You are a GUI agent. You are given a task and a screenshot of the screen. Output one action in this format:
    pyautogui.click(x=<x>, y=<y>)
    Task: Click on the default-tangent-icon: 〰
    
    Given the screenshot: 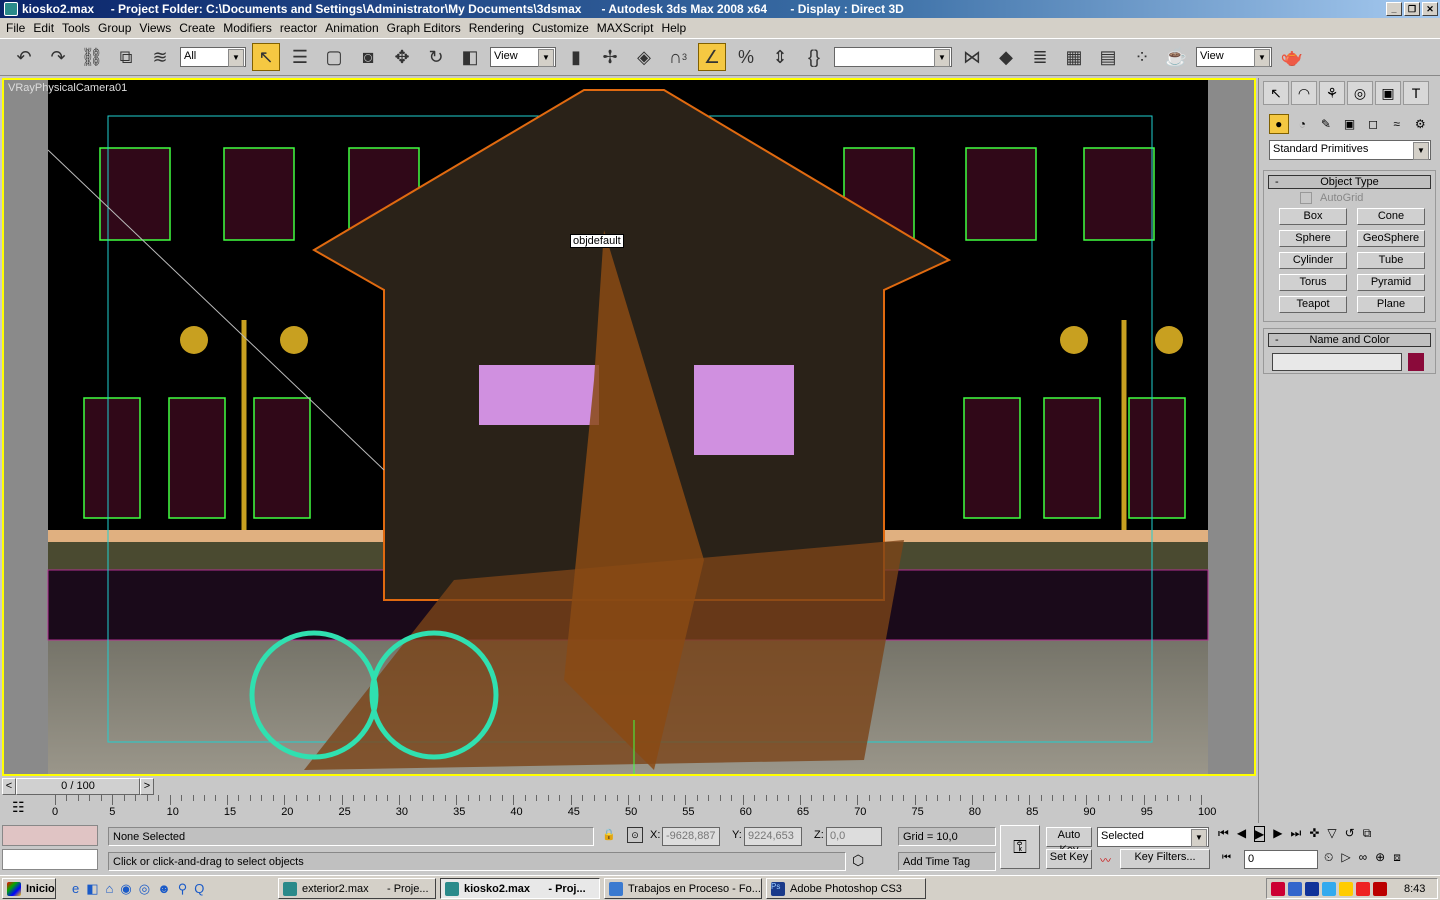 What is the action you would take?
    pyautogui.click(x=1105, y=860)
    